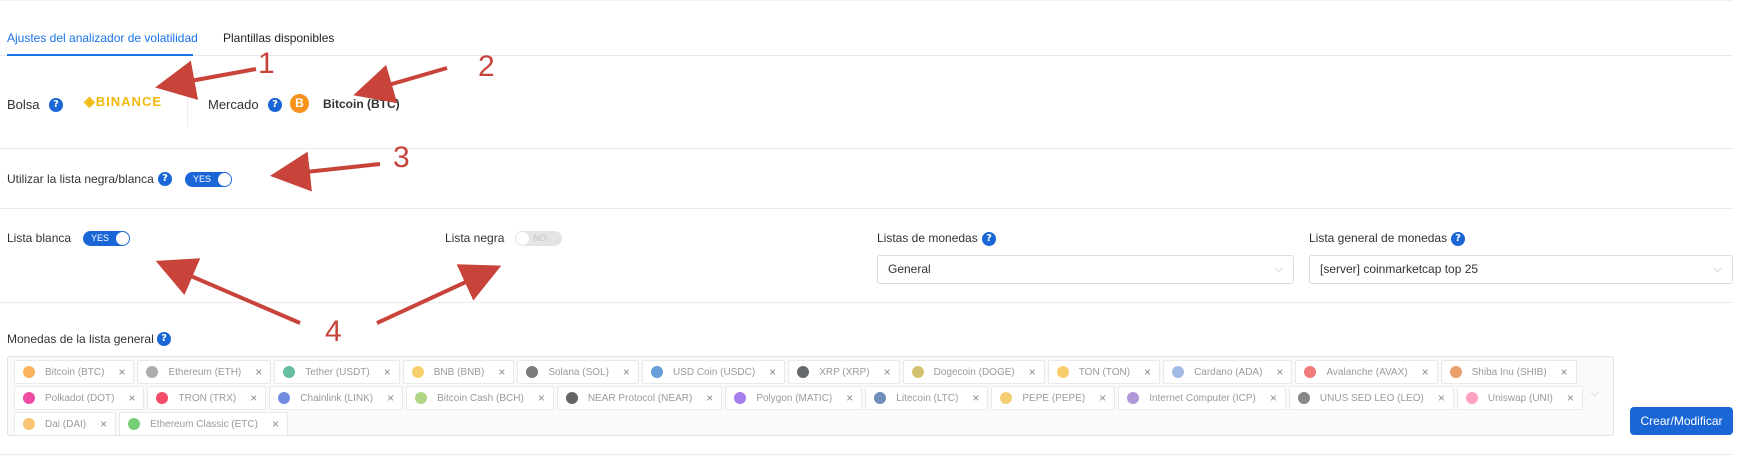 The width and height of the screenshot is (1743, 474). What do you see at coordinates (278, 38) in the screenshot?
I see `tab-available-templates: Plantillas disponibles` at bounding box center [278, 38].